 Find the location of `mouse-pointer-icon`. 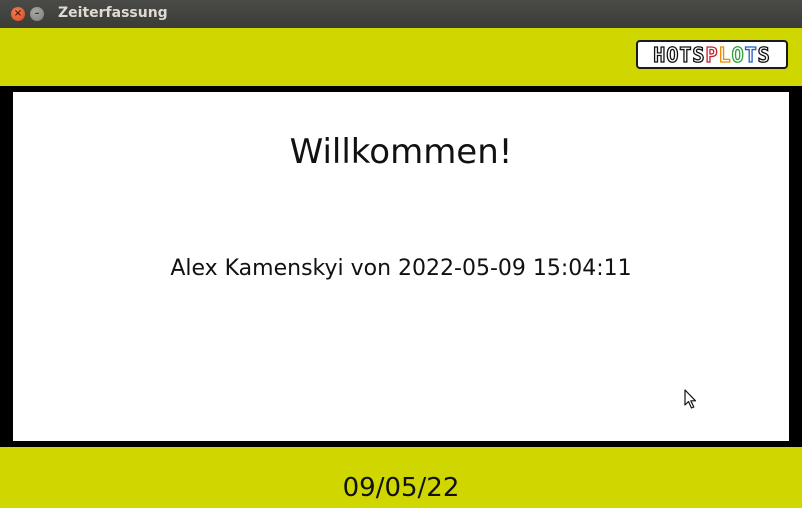

mouse-pointer-icon is located at coordinates (691, 402).